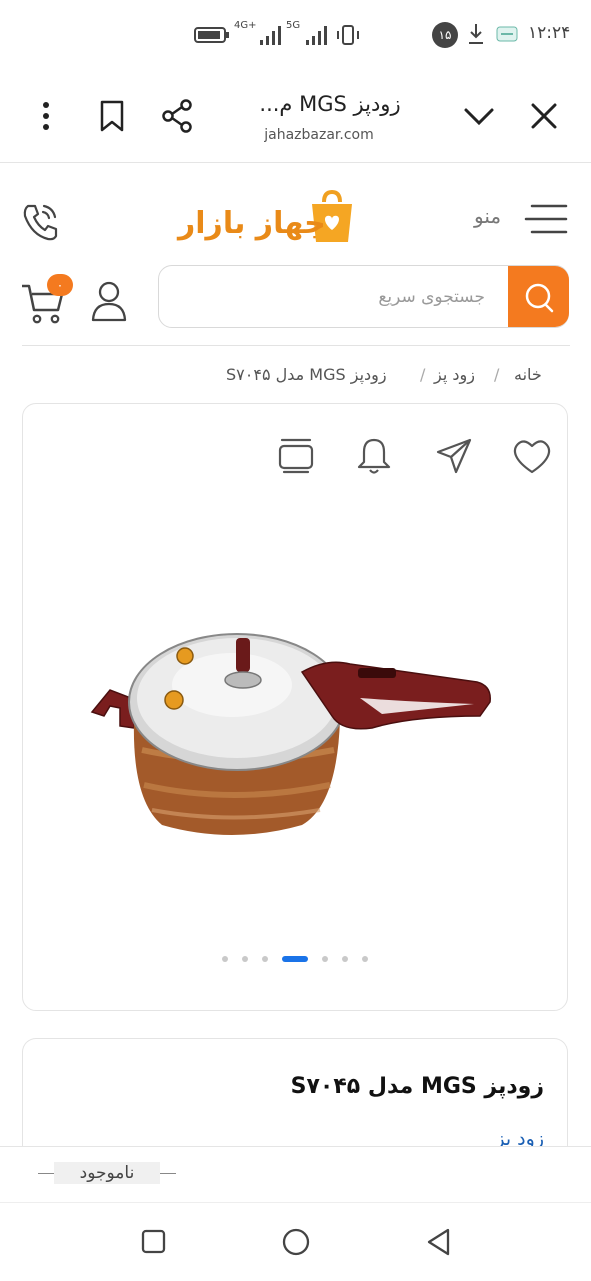 The image size is (591, 1281). Describe the element at coordinates (528, 374) in the screenshot. I see `breadcrumb-home: خانه` at that location.